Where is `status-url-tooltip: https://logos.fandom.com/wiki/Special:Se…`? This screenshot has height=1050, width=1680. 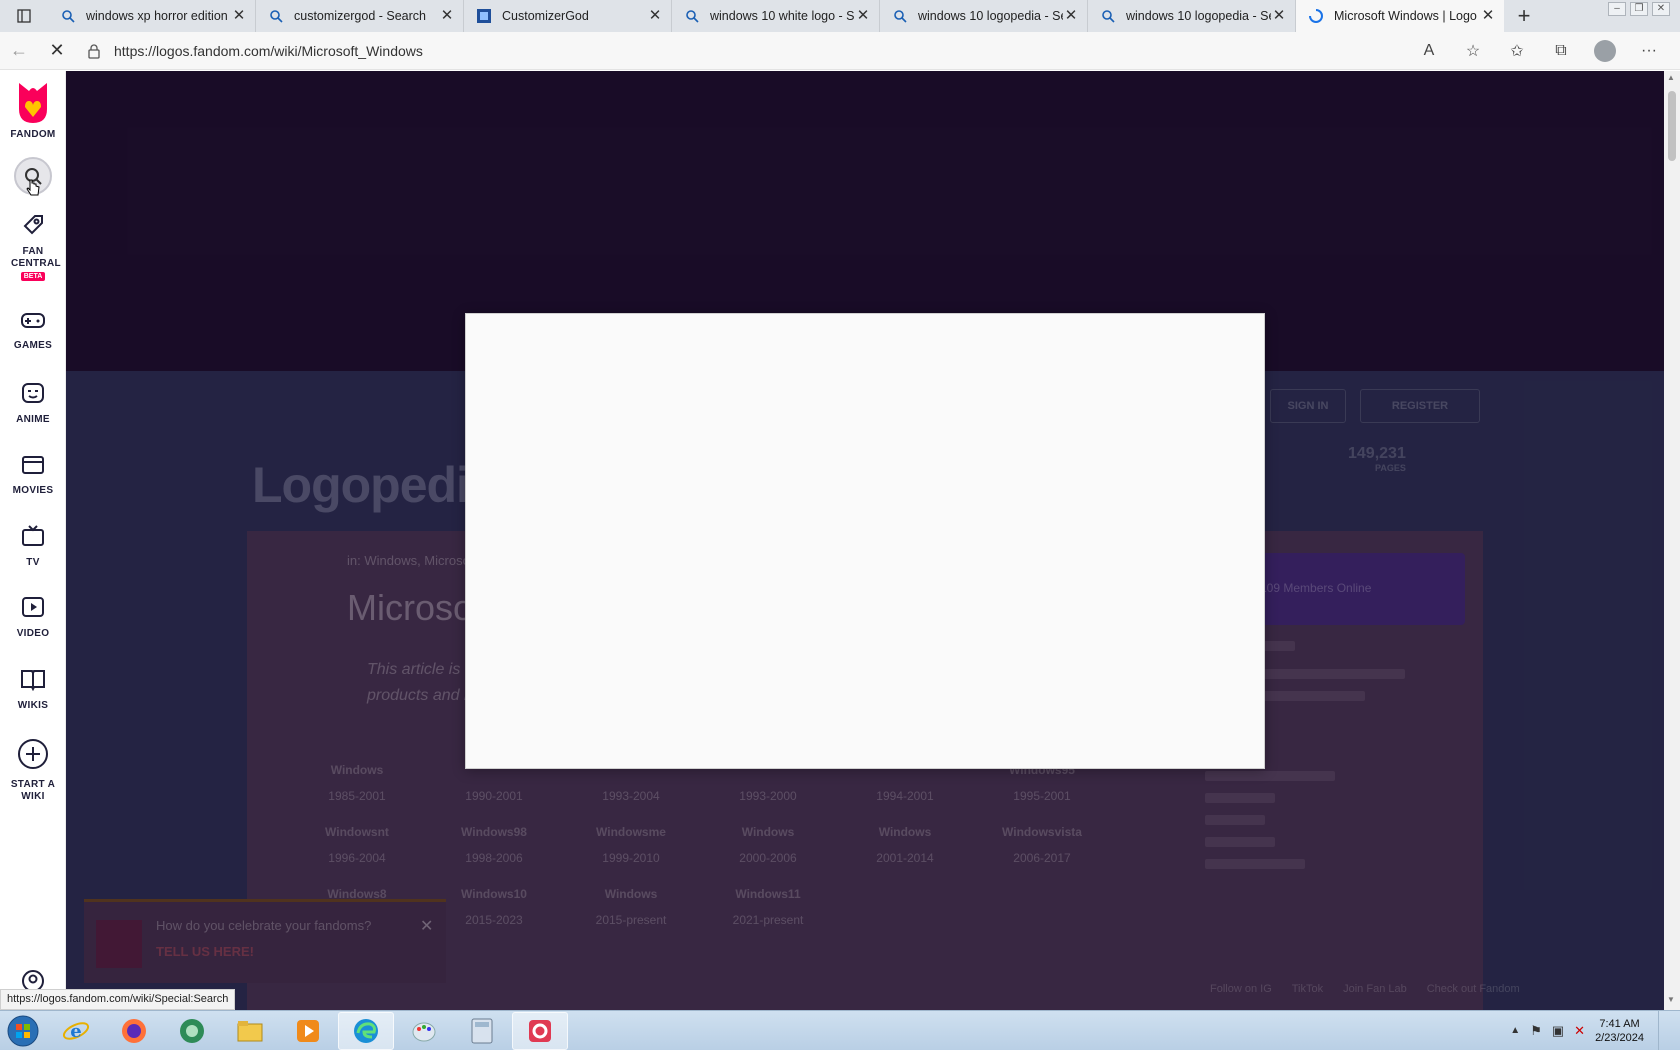 status-url-tooltip: https://logos.fandom.com/wiki/Special:Se… is located at coordinates (118, 999).